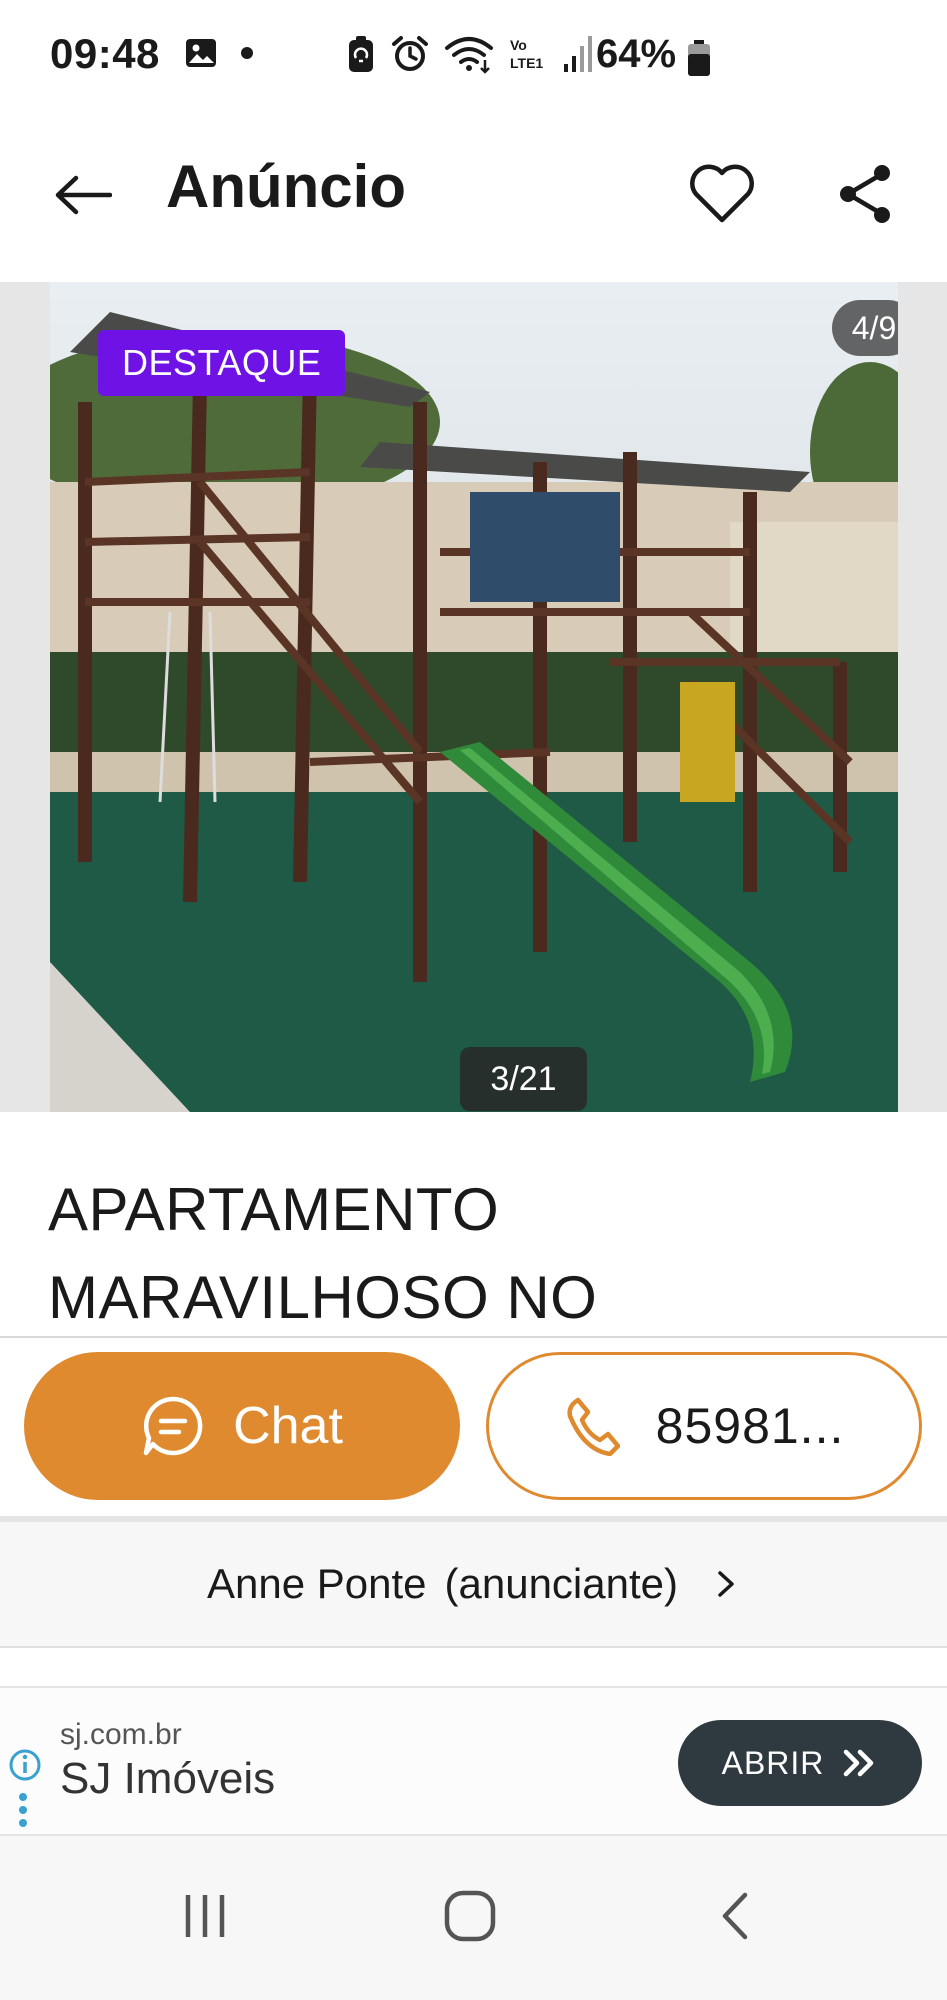  What do you see at coordinates (636, 54) in the screenshot?
I see `battery-percent: 64%` at bounding box center [636, 54].